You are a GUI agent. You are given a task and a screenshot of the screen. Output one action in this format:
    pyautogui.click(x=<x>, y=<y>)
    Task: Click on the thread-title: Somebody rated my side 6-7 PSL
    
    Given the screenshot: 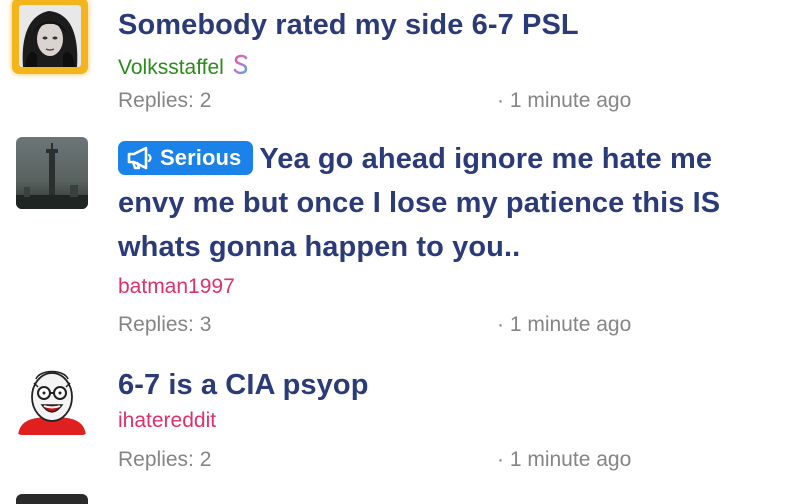 What is the action you would take?
    pyautogui.click(x=438, y=25)
    